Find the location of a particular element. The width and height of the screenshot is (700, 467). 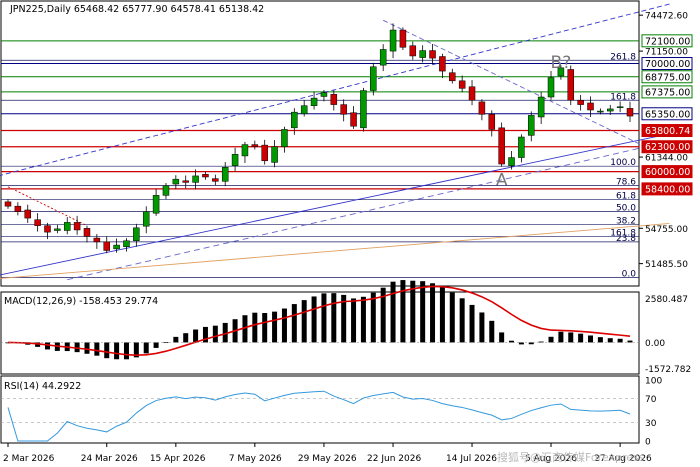

watermark: 搜狐号@汇商传媒Forexpress is located at coordinates (571, 457).